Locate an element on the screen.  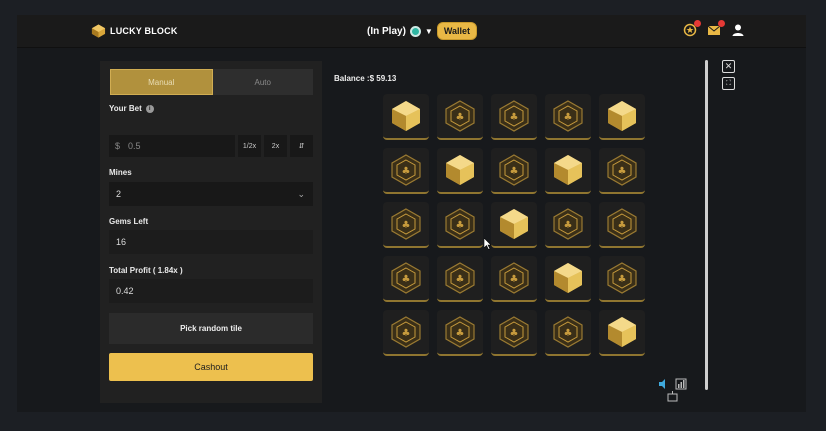
your-bet-label: Your Bet i is located at coordinates (131, 108).